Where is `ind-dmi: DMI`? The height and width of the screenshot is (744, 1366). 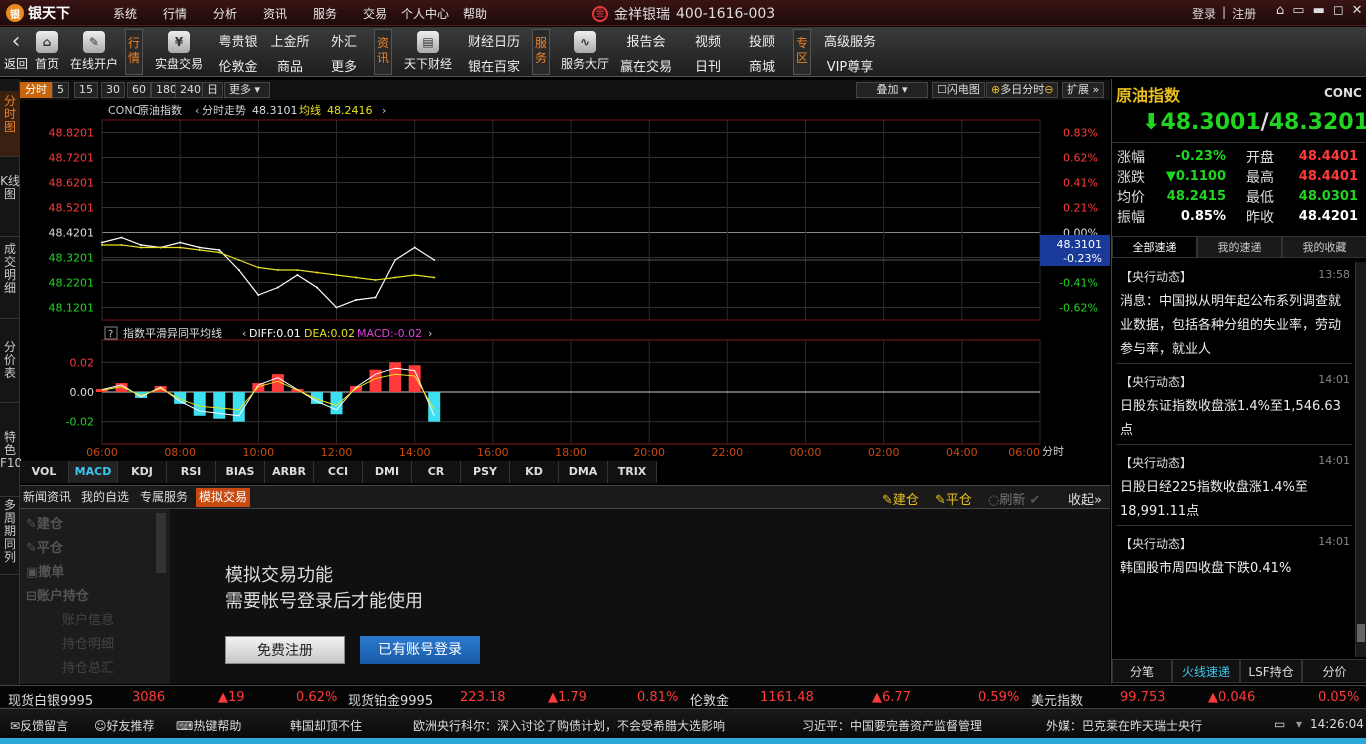 ind-dmi: DMI is located at coordinates (387, 472).